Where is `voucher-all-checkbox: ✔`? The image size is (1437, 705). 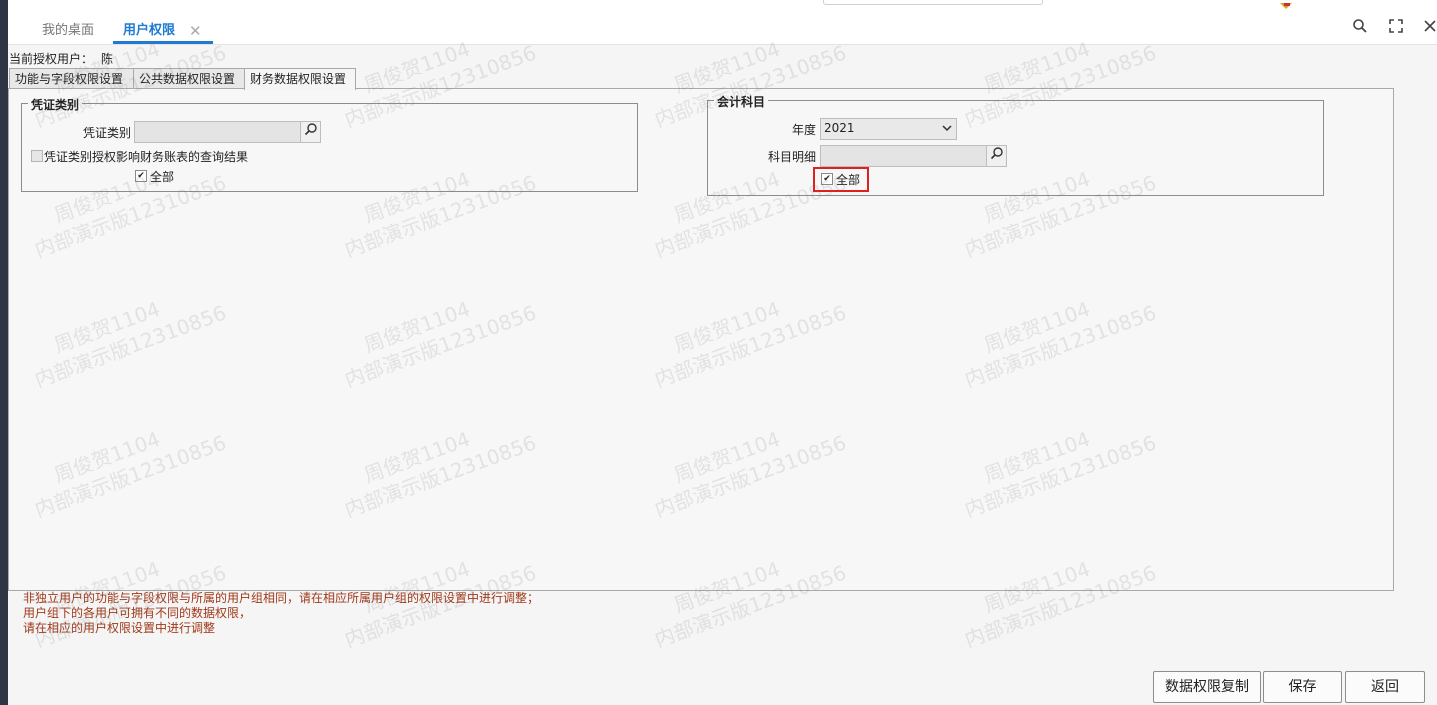 voucher-all-checkbox: ✔ is located at coordinates (141, 176).